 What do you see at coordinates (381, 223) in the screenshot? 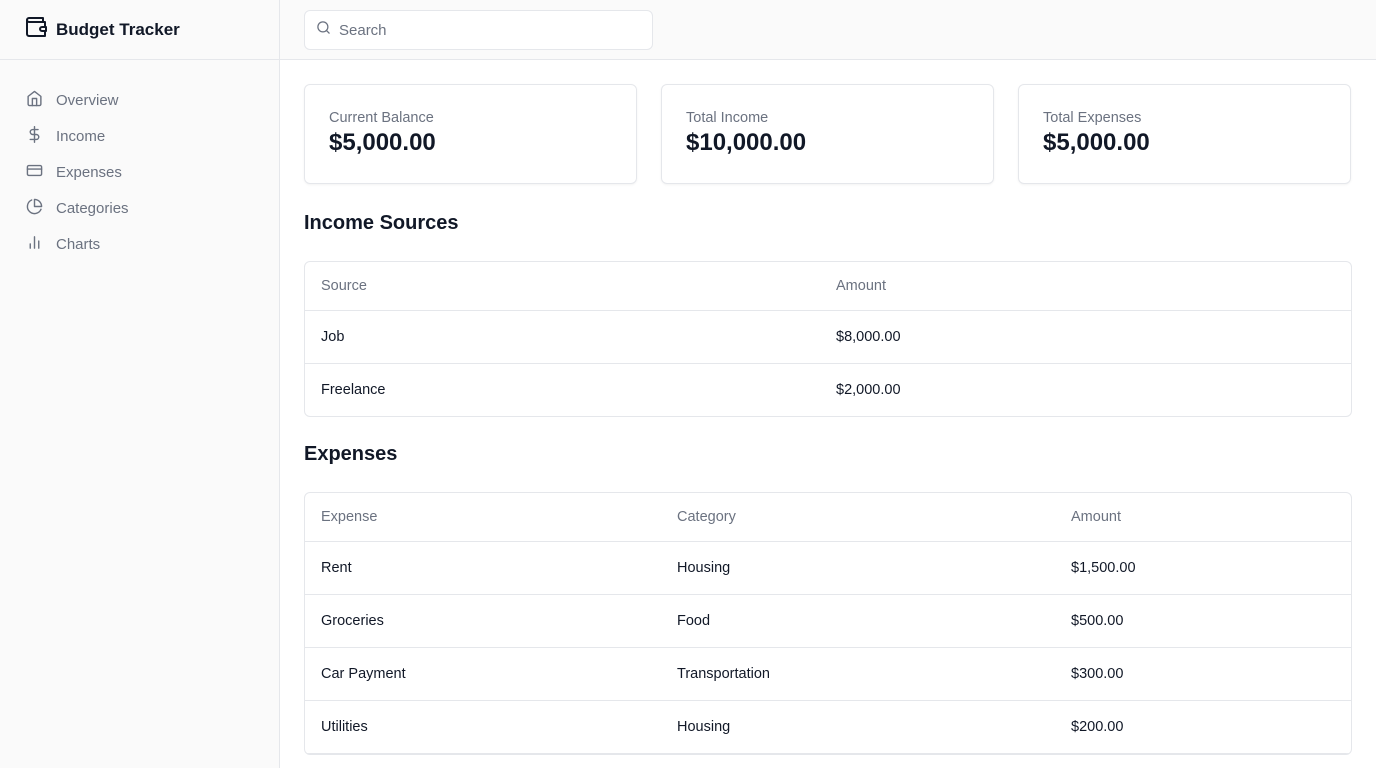
I see `income-sources-title: Income Sources` at bounding box center [381, 223].